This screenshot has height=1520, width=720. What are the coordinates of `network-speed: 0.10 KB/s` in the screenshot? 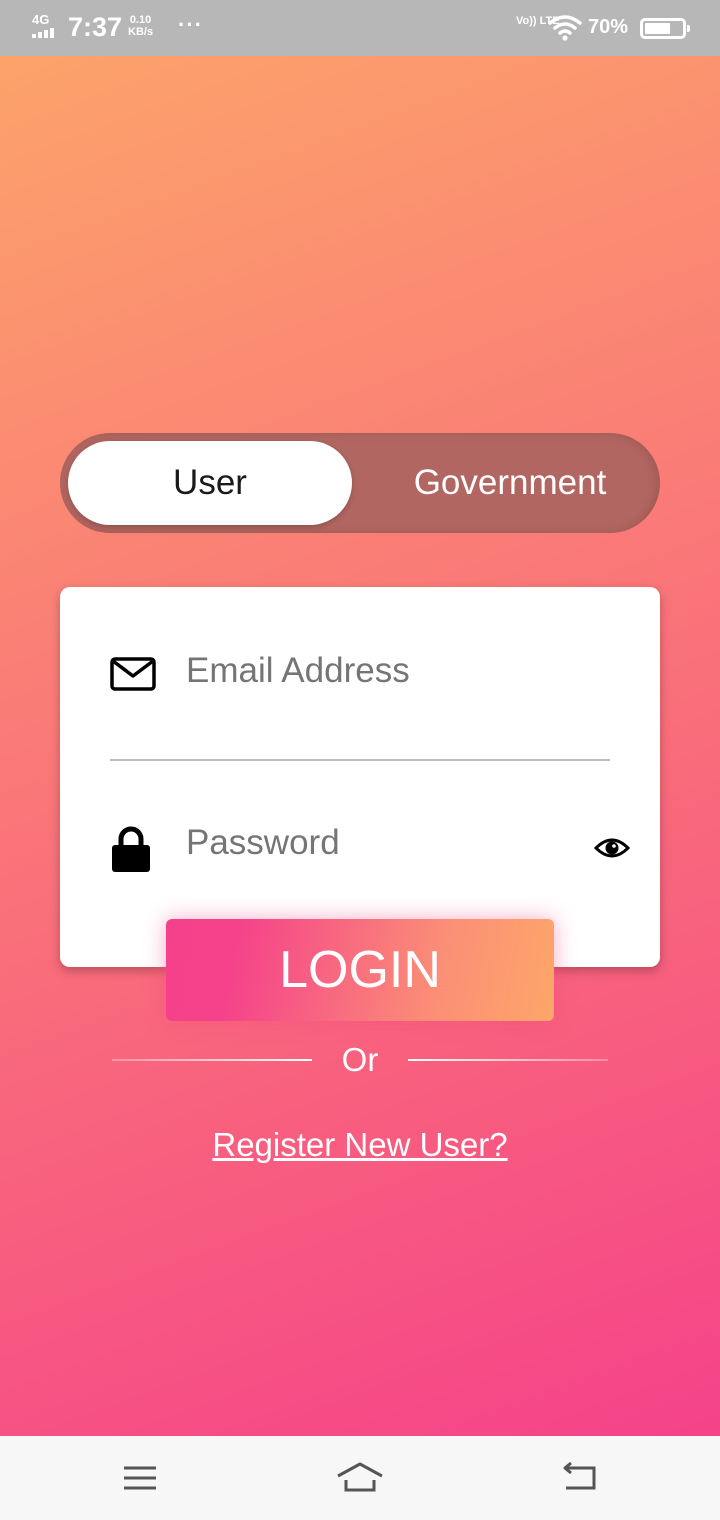 It's located at (140, 26).